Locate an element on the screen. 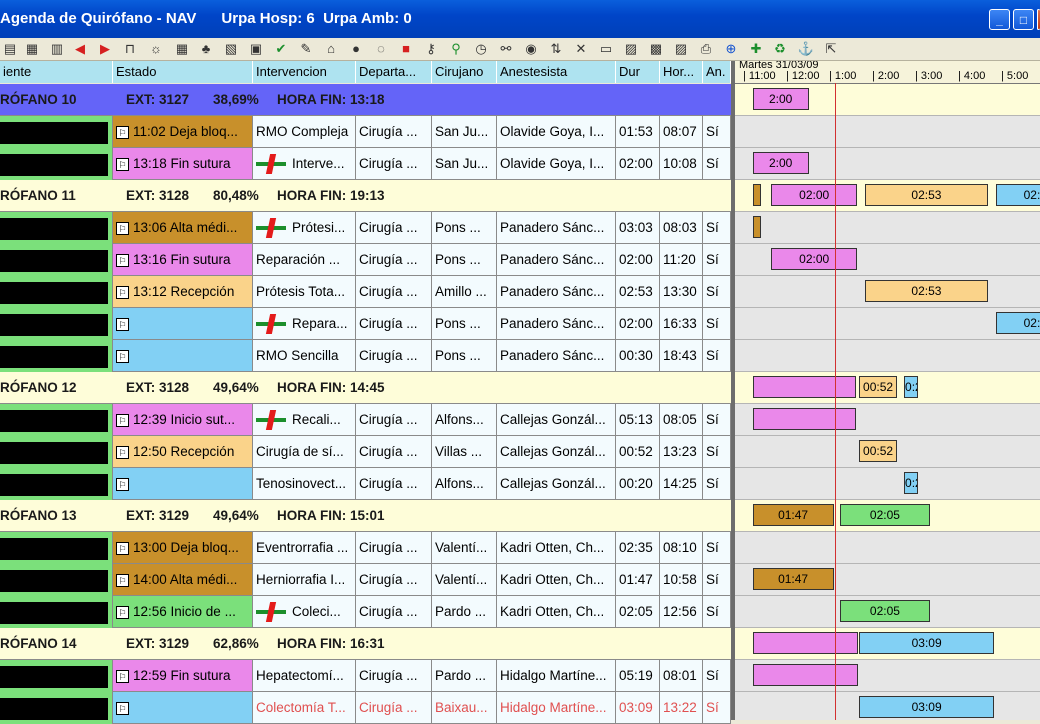 The height and width of the screenshot is (724, 1040). operating-room-header: RÓFANO 10 EXT: 3127 38,69% HORA FIN: 13:18 is located at coordinates (365, 100).